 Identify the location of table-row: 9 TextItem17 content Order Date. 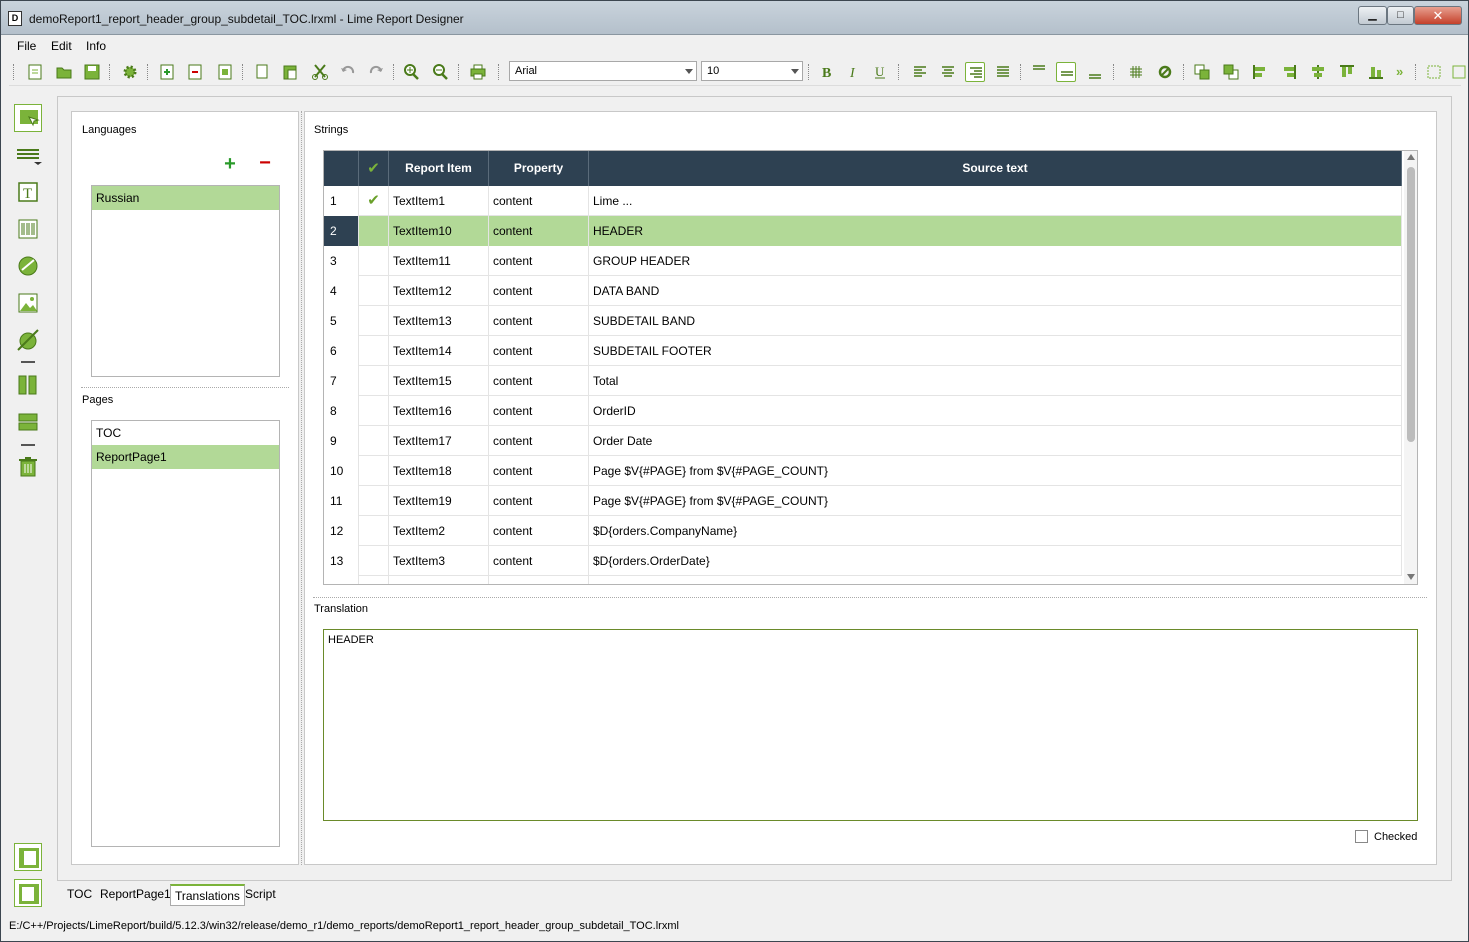
(863, 441).